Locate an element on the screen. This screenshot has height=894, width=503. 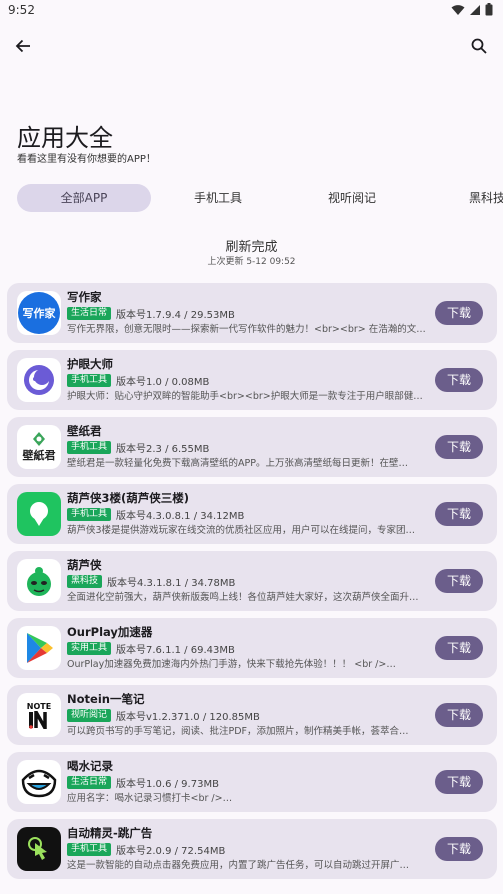
tab-black-tech: 黑科技 is located at coordinates (461, 198).